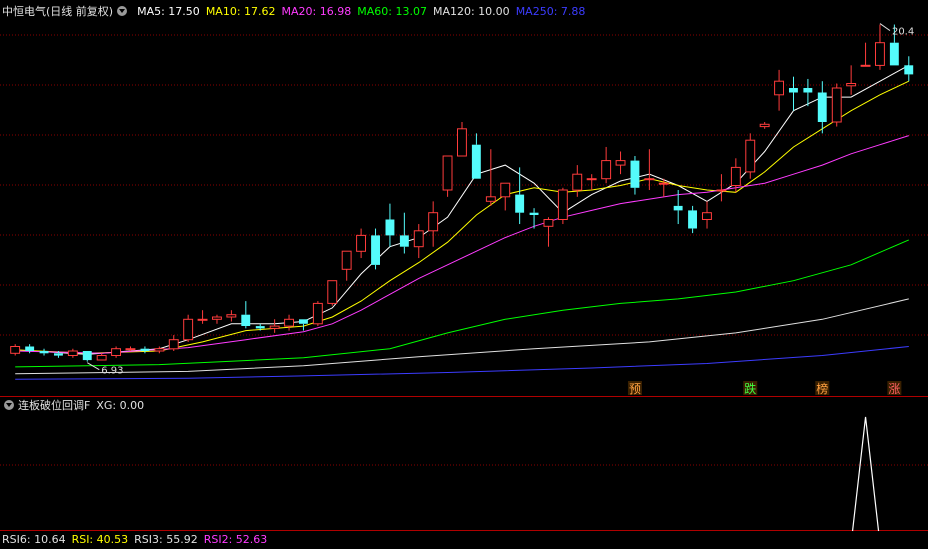 The width and height of the screenshot is (928, 549). Describe the element at coordinates (885, 27) in the screenshot. I see `high-marker-line` at that location.